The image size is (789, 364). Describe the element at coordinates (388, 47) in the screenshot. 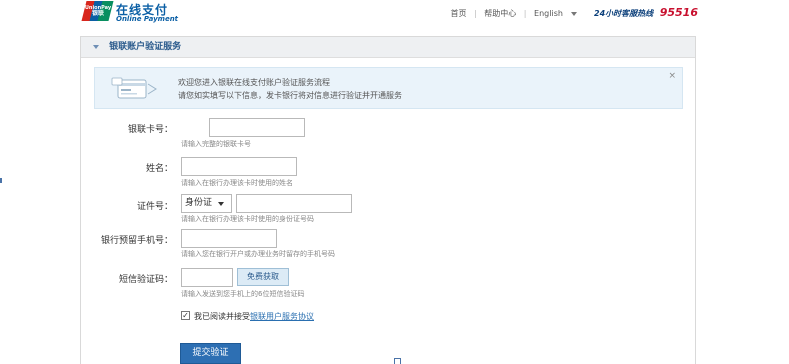

I see `panel-header: 银联账户验证服务` at that location.